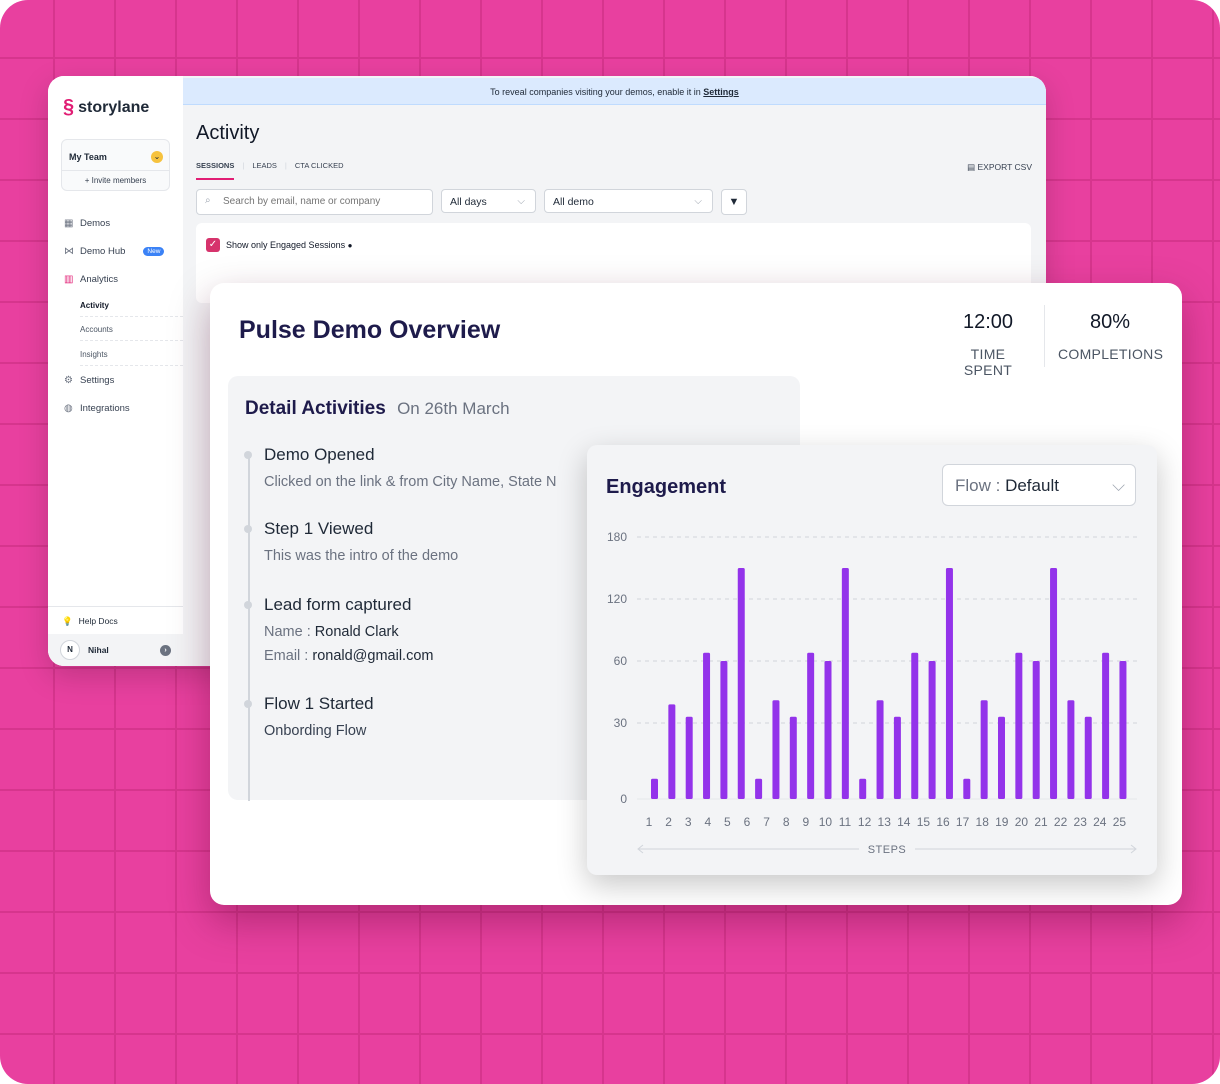  What do you see at coordinates (98, 621) in the screenshot?
I see `help-label: Help Docs` at bounding box center [98, 621].